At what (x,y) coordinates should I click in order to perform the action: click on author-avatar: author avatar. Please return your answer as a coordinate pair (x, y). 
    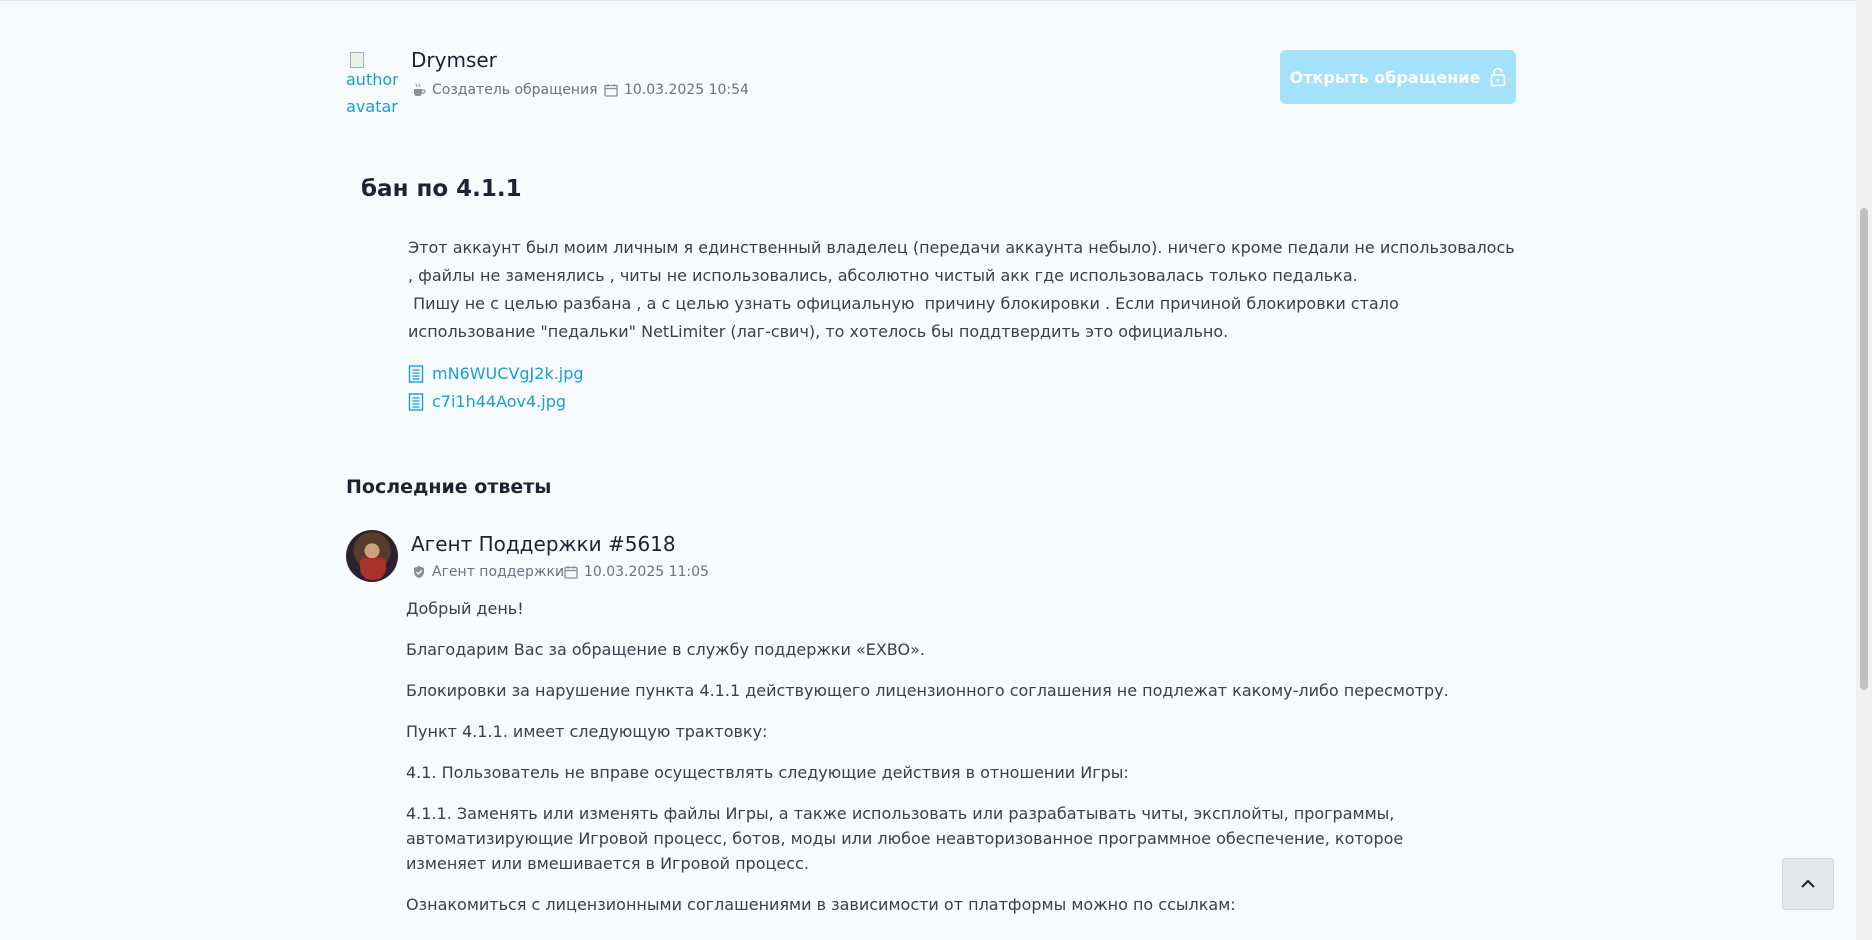
    Looking at the image, I should click on (372, 83).